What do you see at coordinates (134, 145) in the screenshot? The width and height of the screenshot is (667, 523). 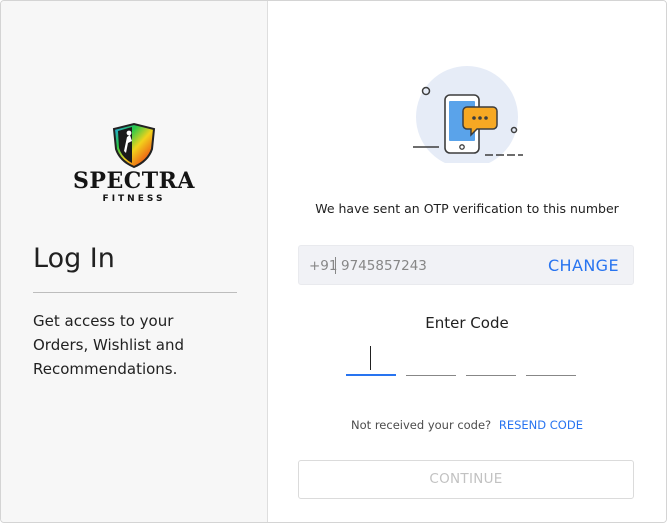 I see `spectra-shield-logo-icon` at bounding box center [134, 145].